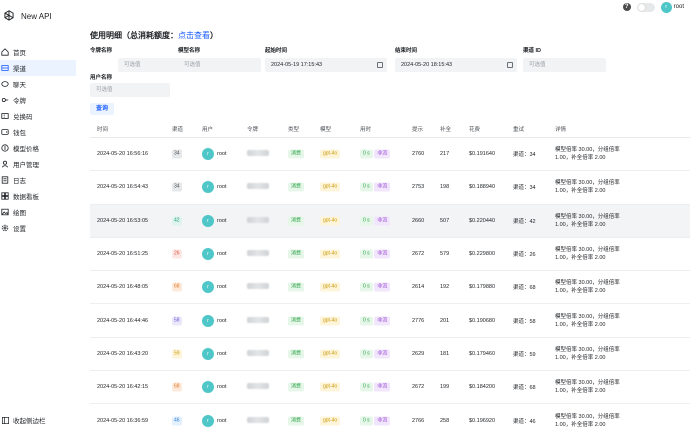 This screenshot has width=690, height=431. What do you see at coordinates (38, 196) in the screenshot?
I see `sidebar-item-9: 数据看板` at bounding box center [38, 196].